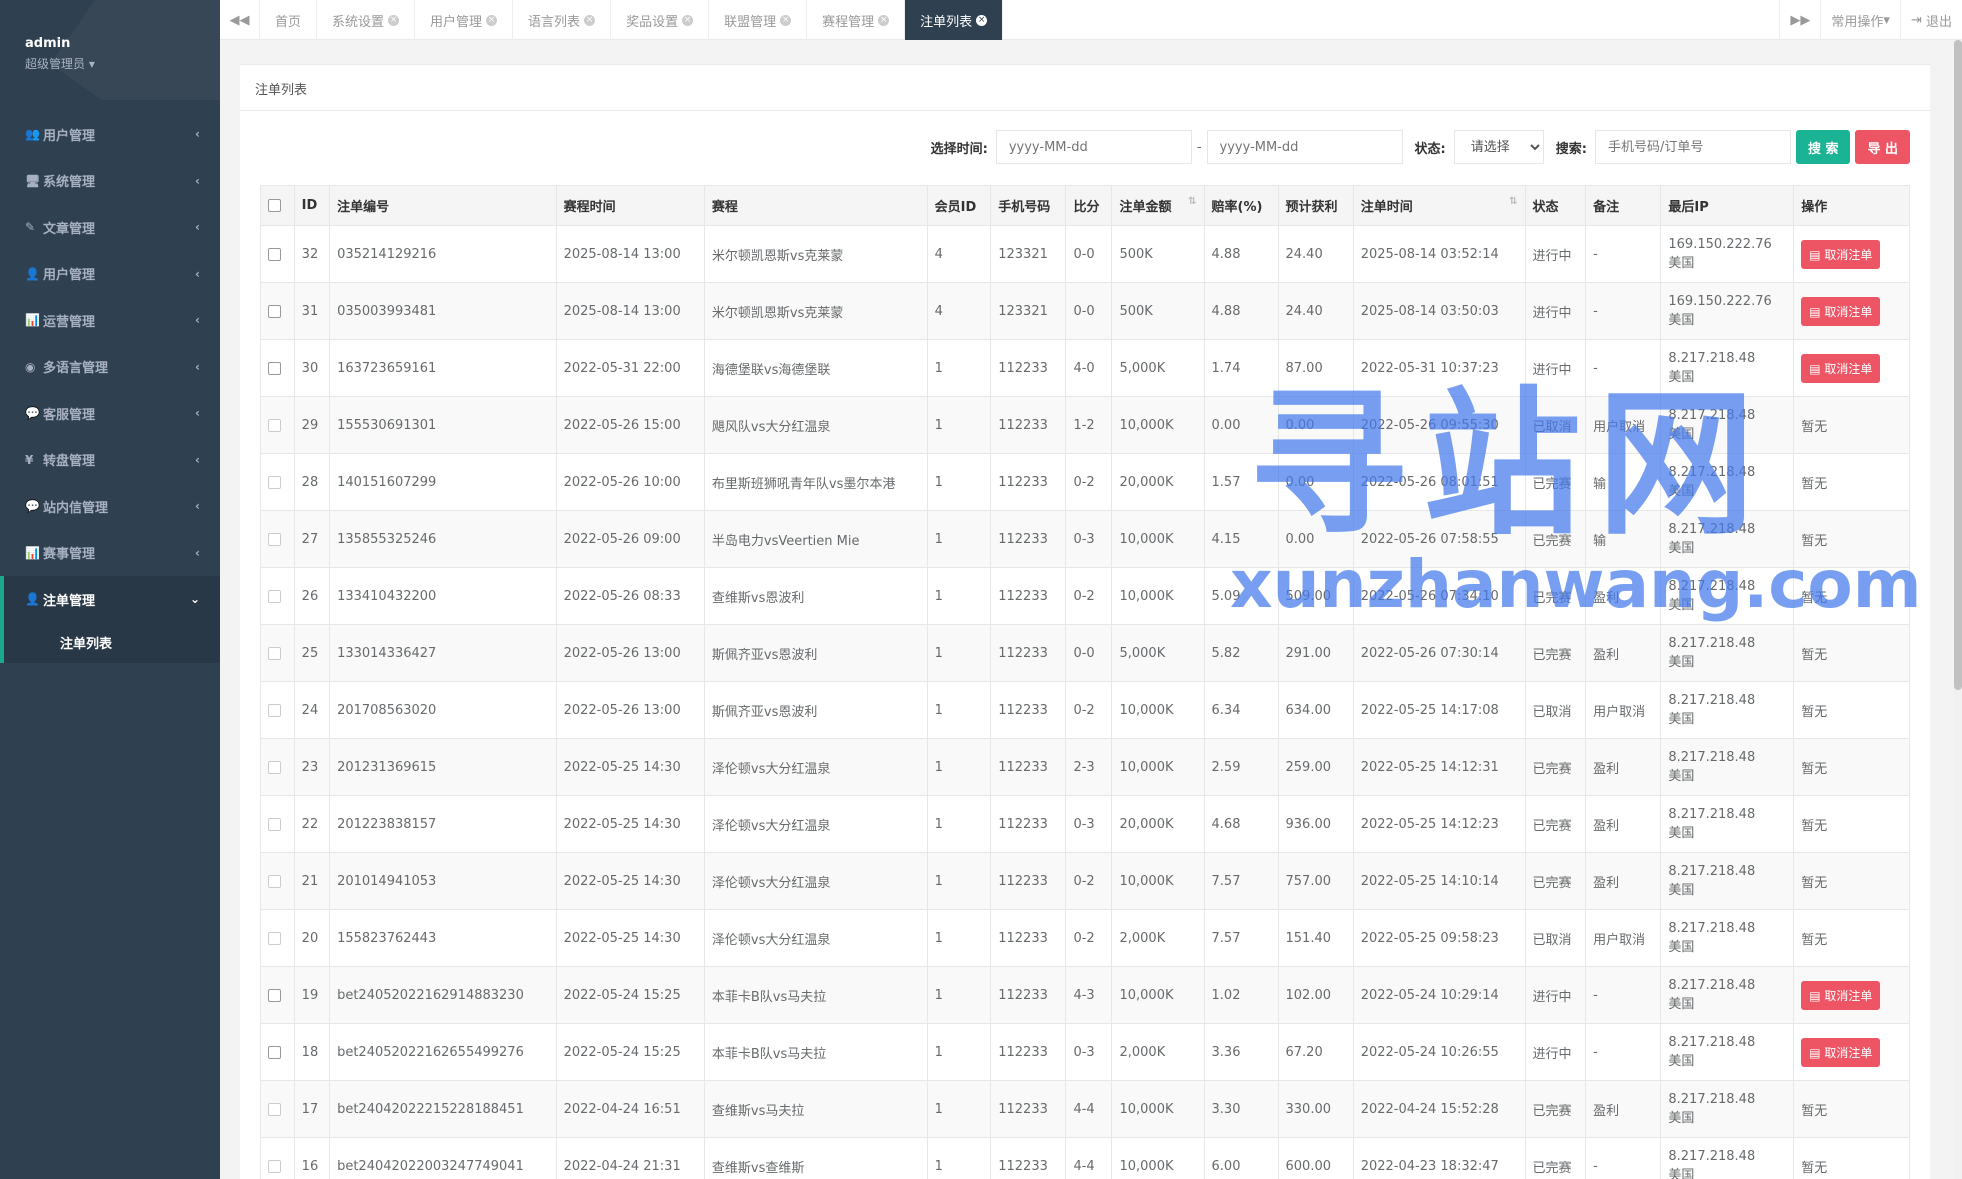 The height and width of the screenshot is (1179, 1962). I want to click on cell-score: 4-3, so click(1089, 995).